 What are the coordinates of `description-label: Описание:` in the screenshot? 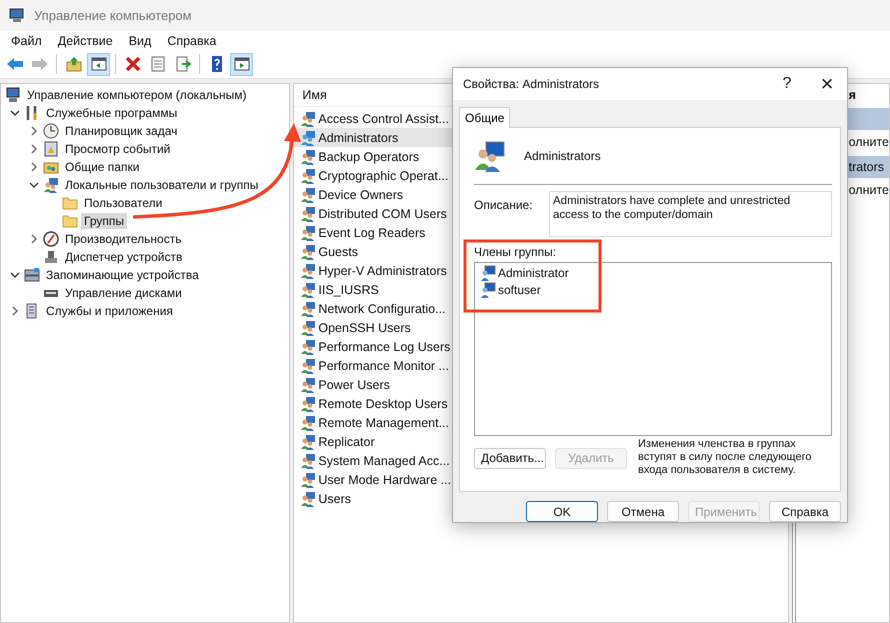 It's located at (504, 205).